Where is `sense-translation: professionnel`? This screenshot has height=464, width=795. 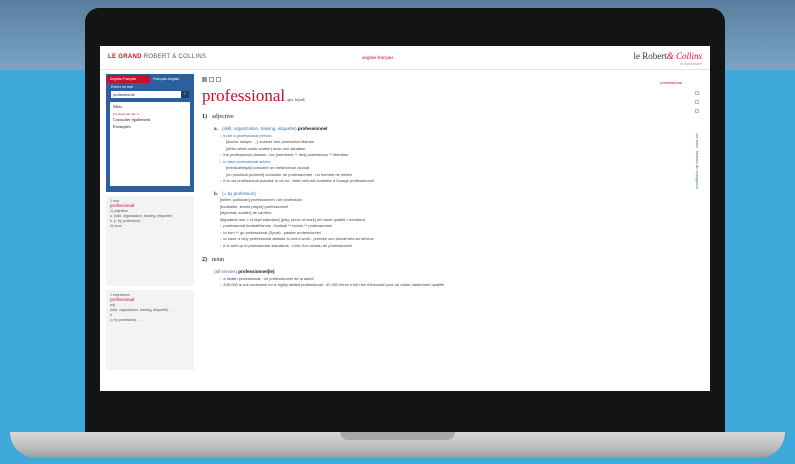 sense-translation: professionnel is located at coordinates (312, 128).